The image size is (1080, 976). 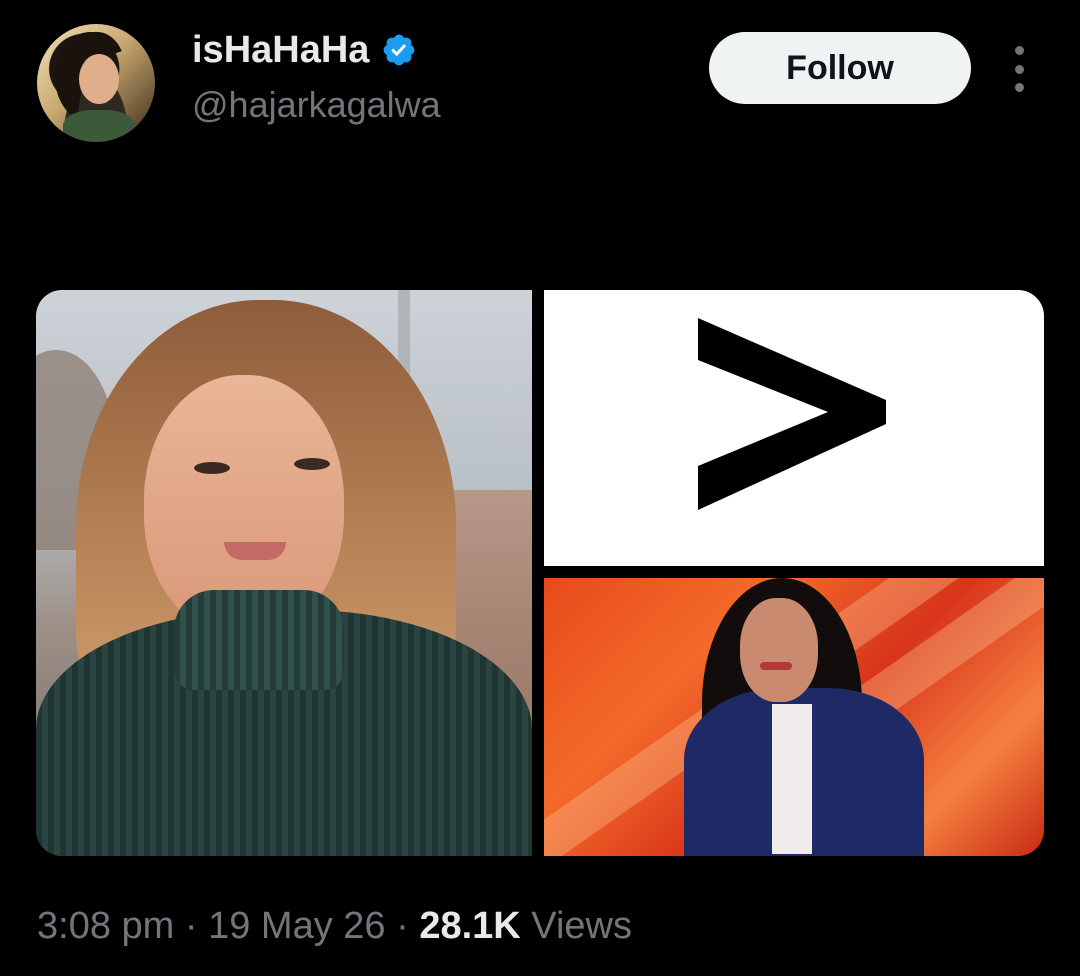 What do you see at coordinates (776, 666) in the screenshot?
I see `photo-anchor-lips` at bounding box center [776, 666].